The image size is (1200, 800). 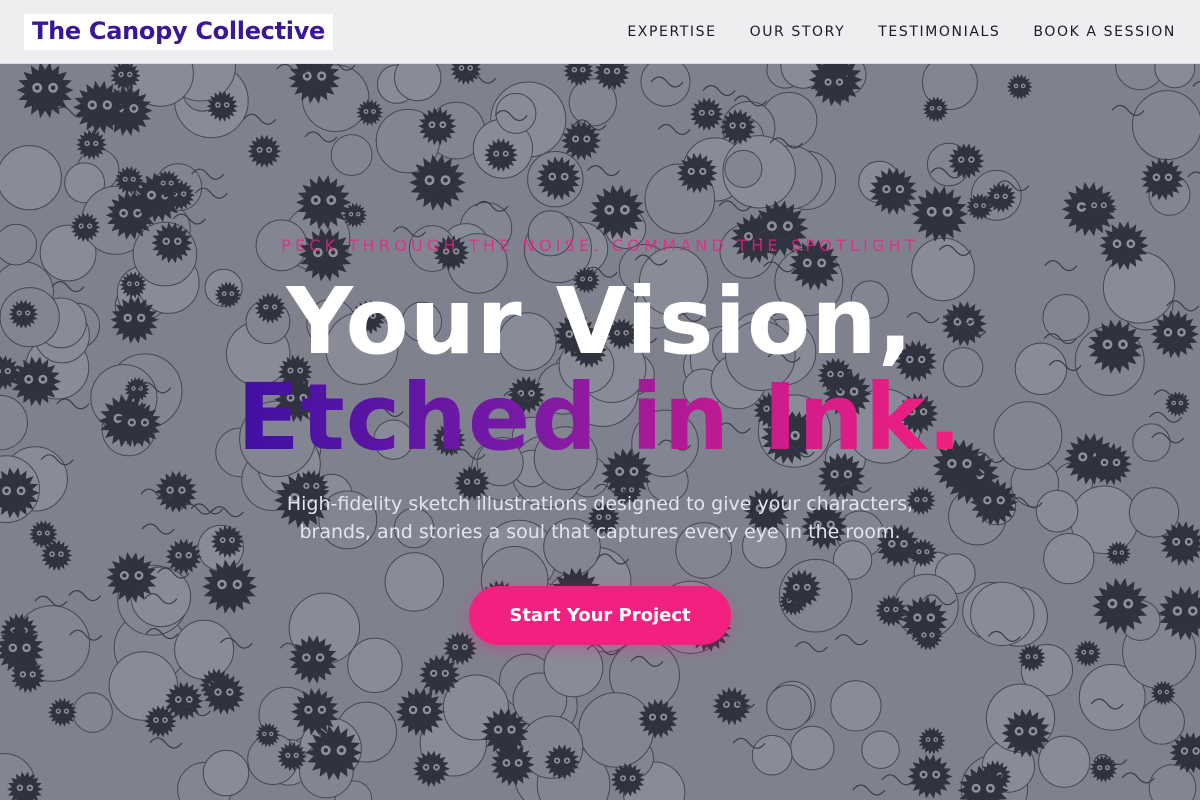 What do you see at coordinates (939, 32) in the screenshot?
I see `nav-link-testimonials: TESTIMONIALS` at bounding box center [939, 32].